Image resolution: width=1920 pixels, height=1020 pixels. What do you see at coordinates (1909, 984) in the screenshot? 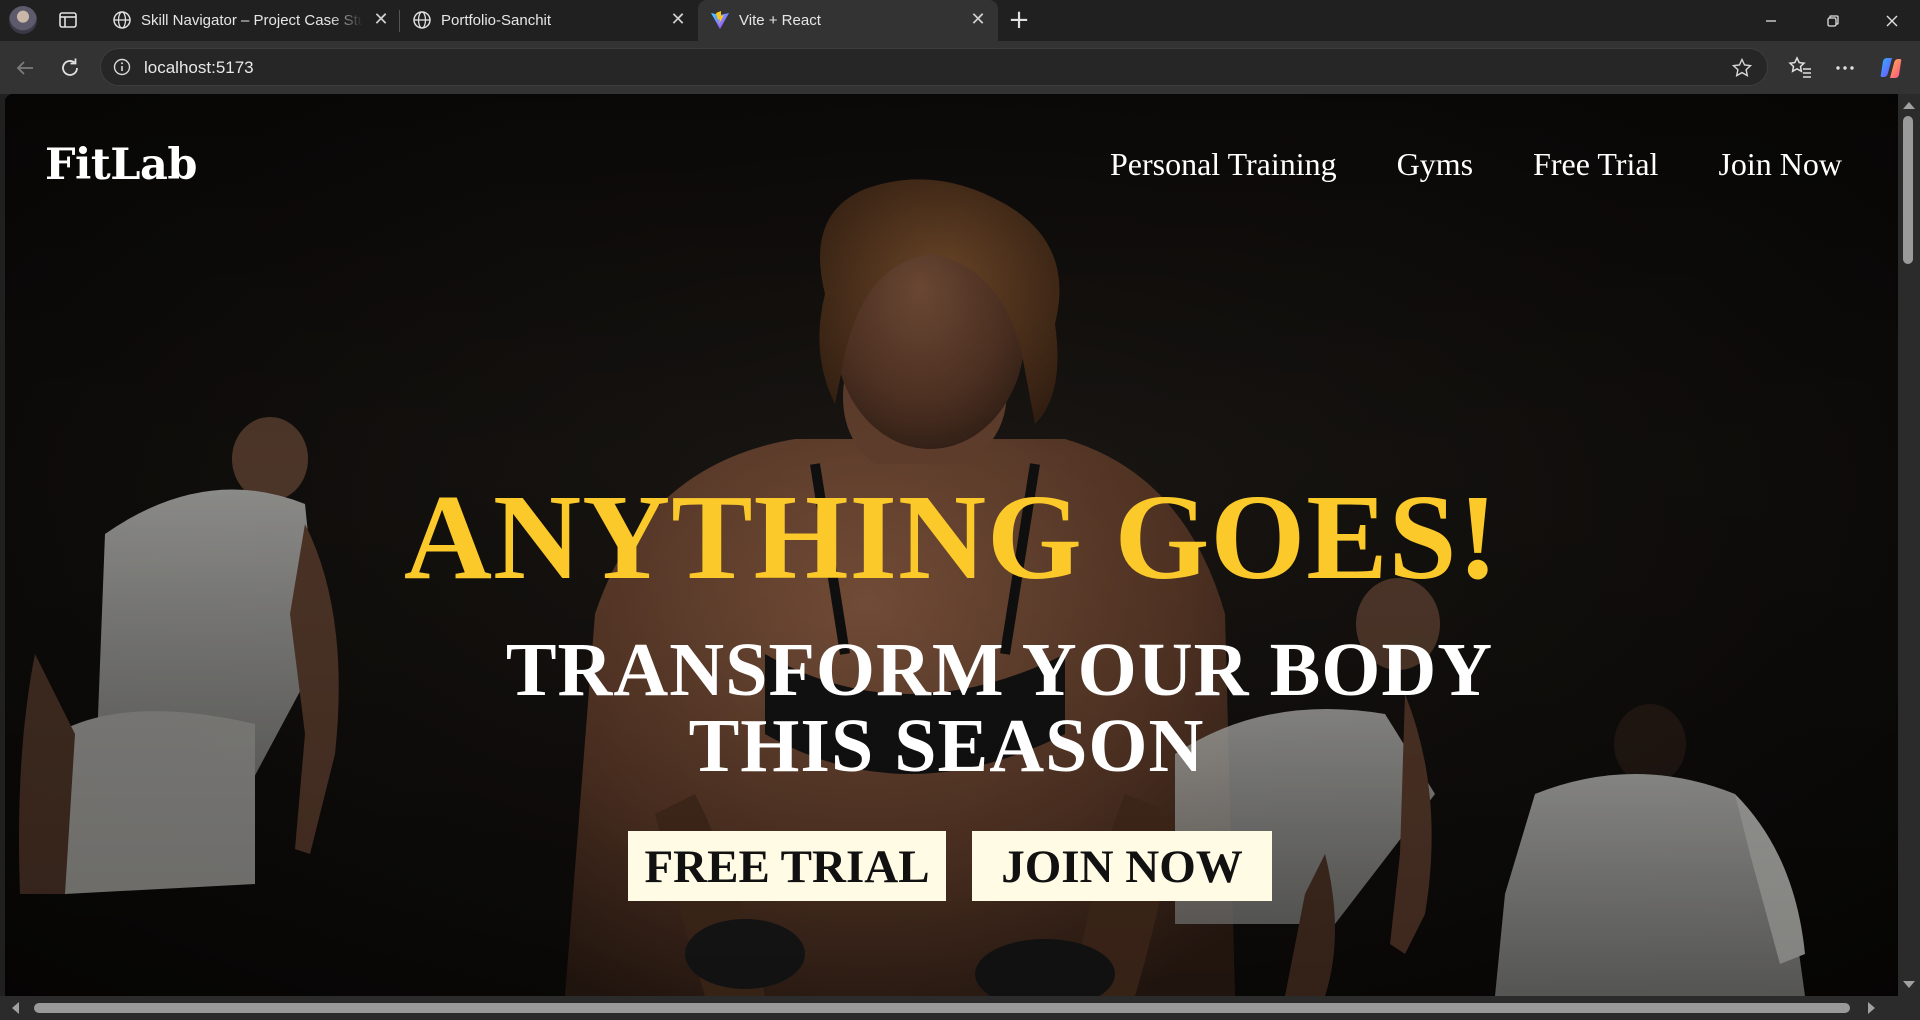
I see `scroll-down-arrow-icon` at bounding box center [1909, 984].